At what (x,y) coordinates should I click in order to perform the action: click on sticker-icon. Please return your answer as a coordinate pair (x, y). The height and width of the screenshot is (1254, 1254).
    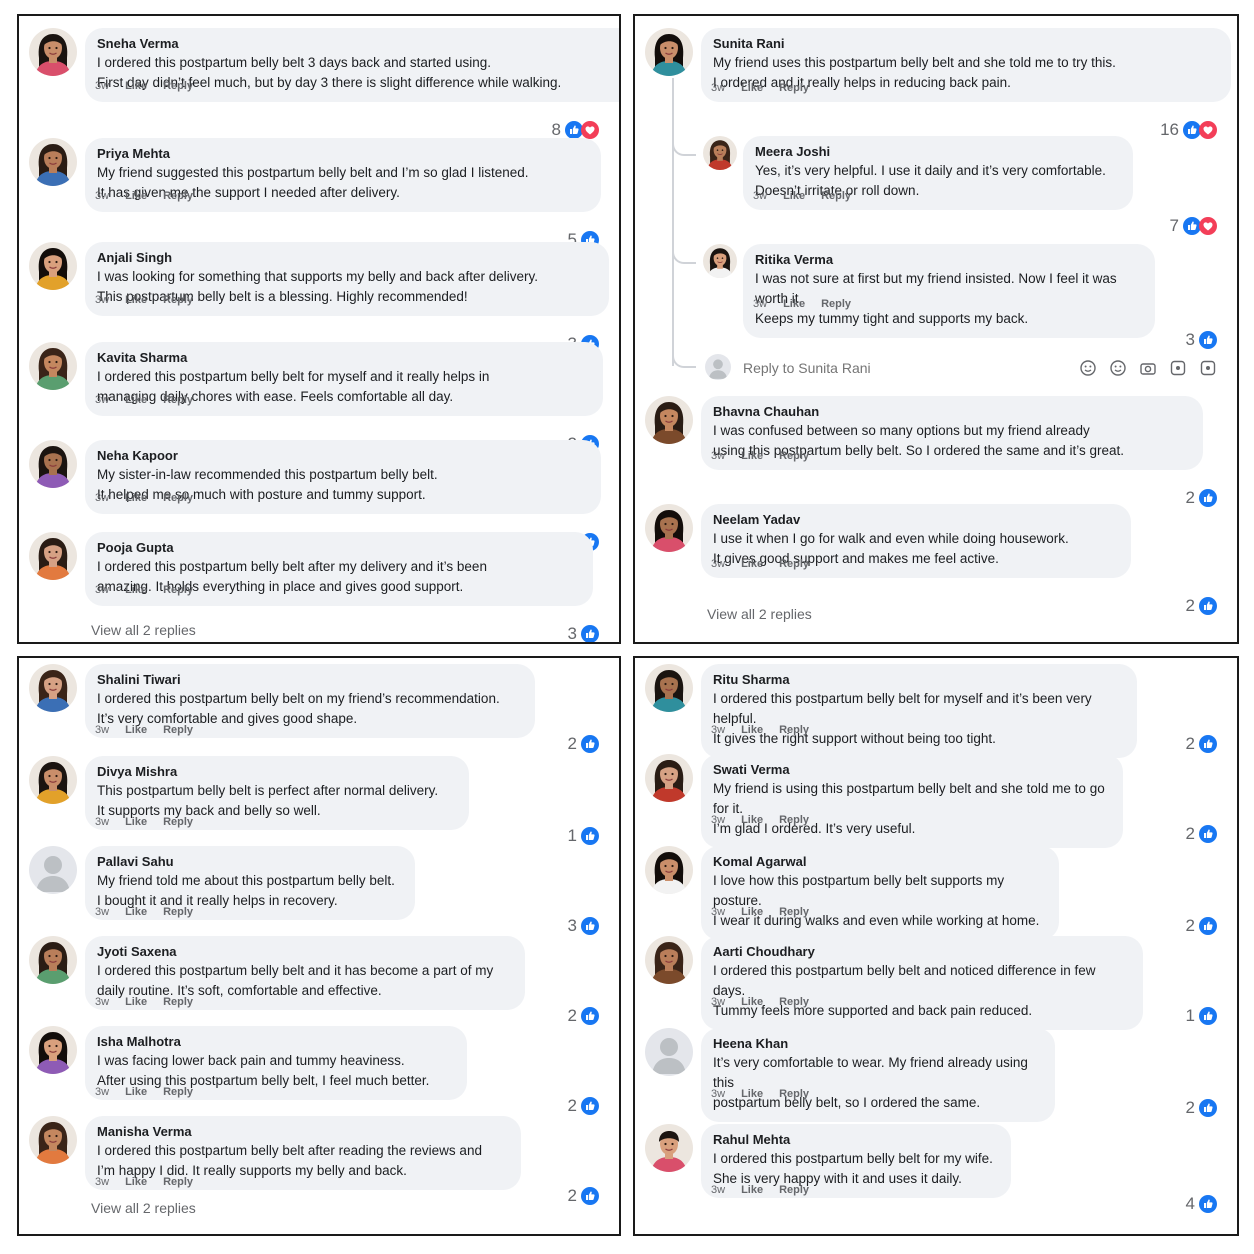
    Looking at the image, I should click on (1208, 368).